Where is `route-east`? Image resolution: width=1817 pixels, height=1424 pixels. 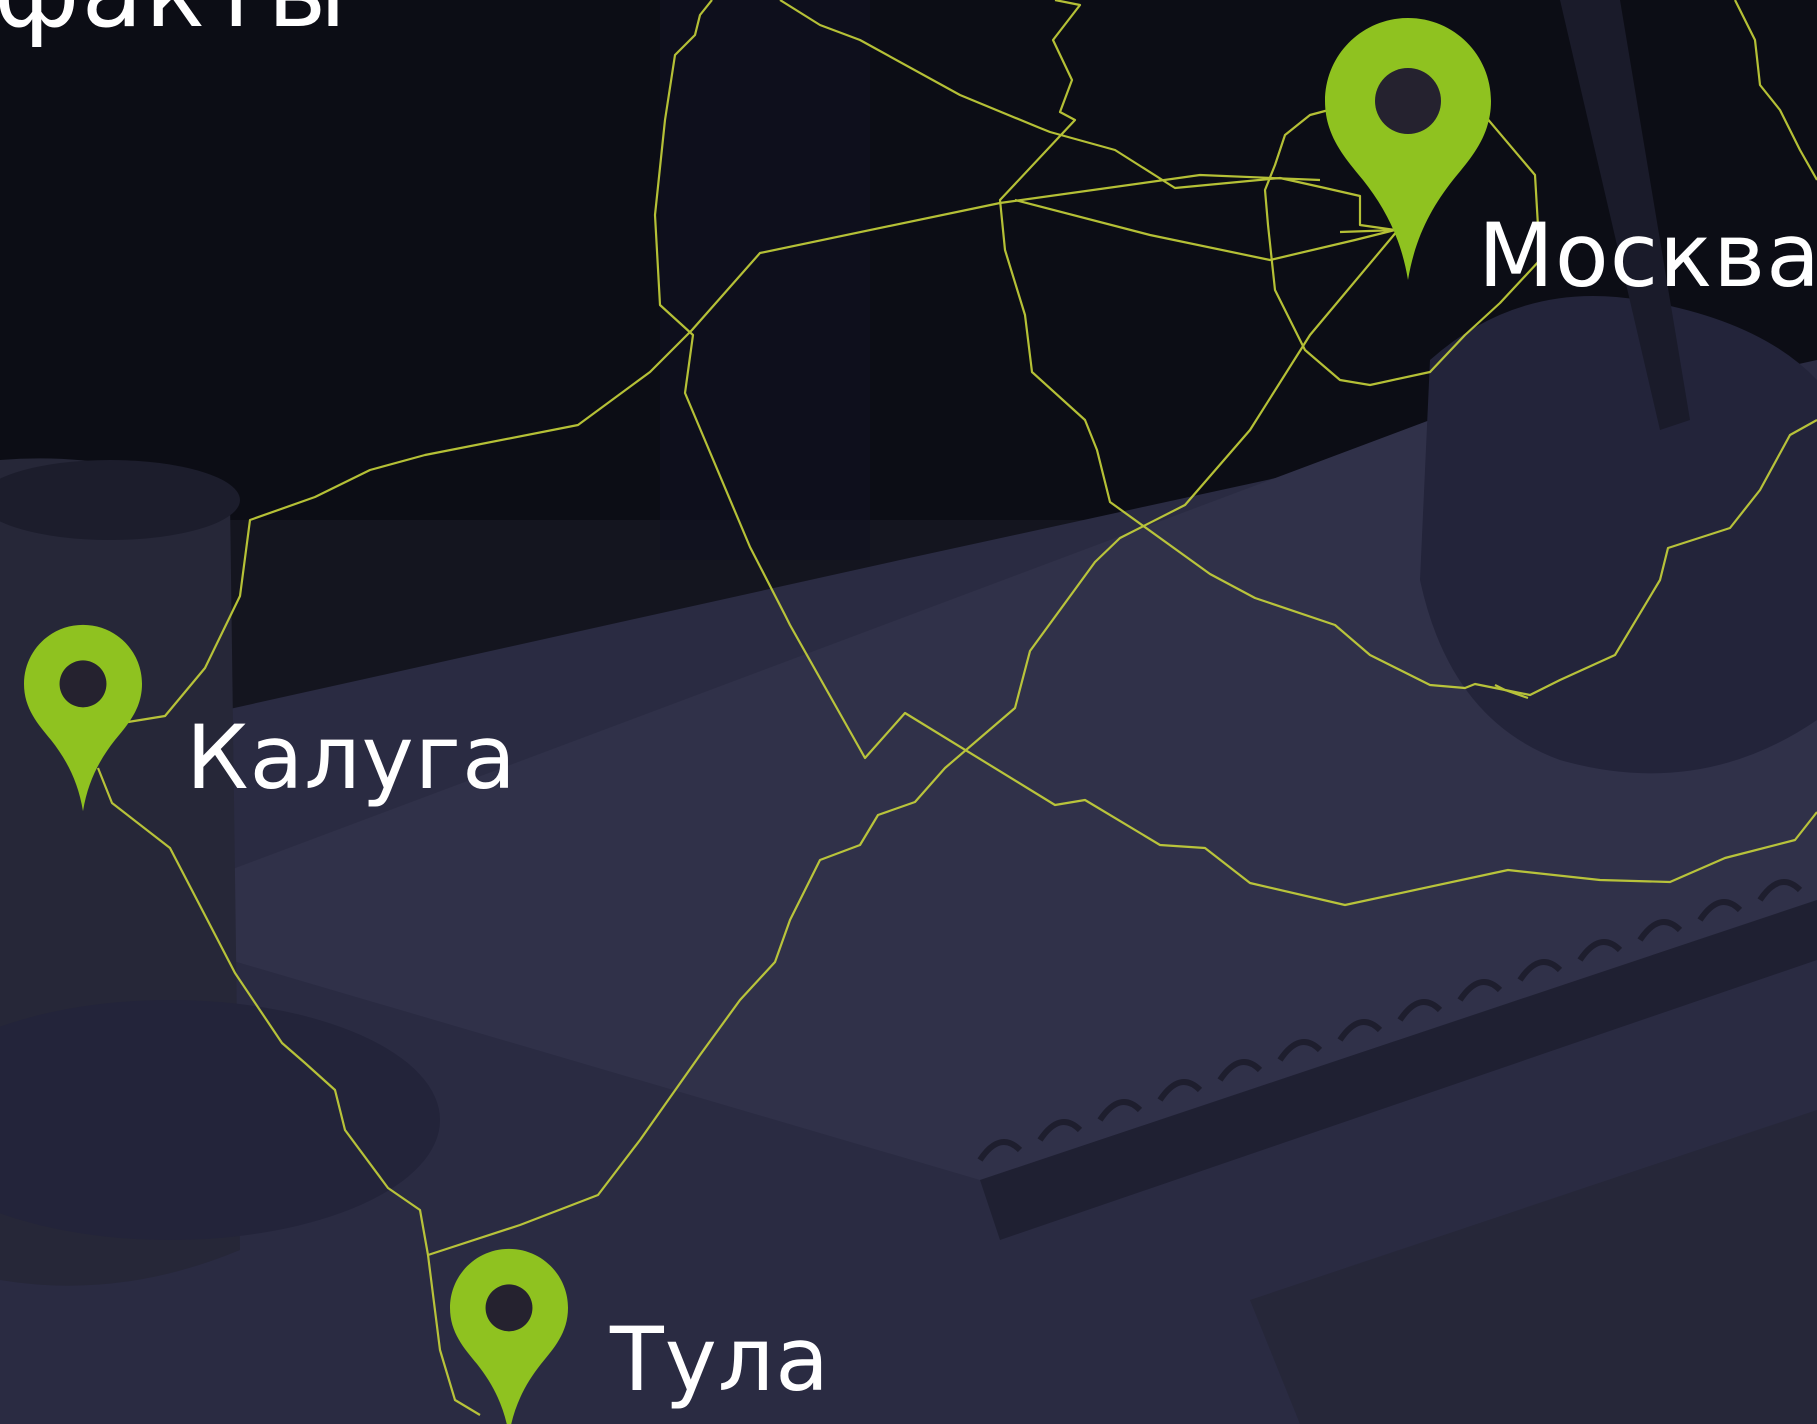
route-east is located at coordinates (1775, 90).